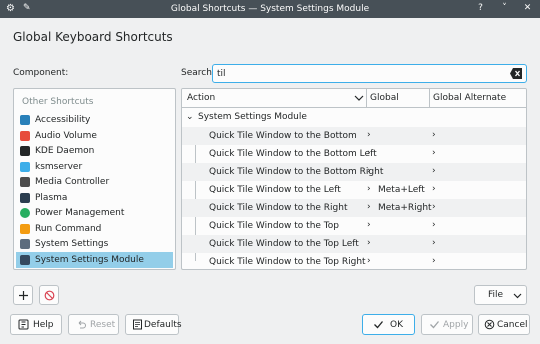 This screenshot has height=344, width=540. Describe the element at coordinates (198, 73) in the screenshot. I see `search-label: Search:` at that location.